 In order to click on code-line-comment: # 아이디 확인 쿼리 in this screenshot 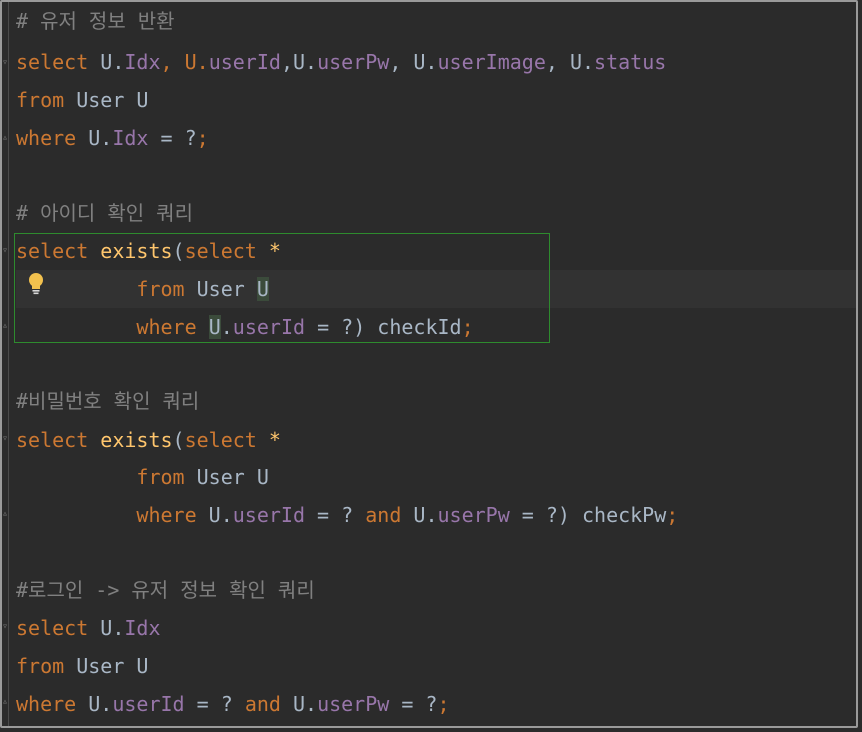, I will do `click(104, 213)`.